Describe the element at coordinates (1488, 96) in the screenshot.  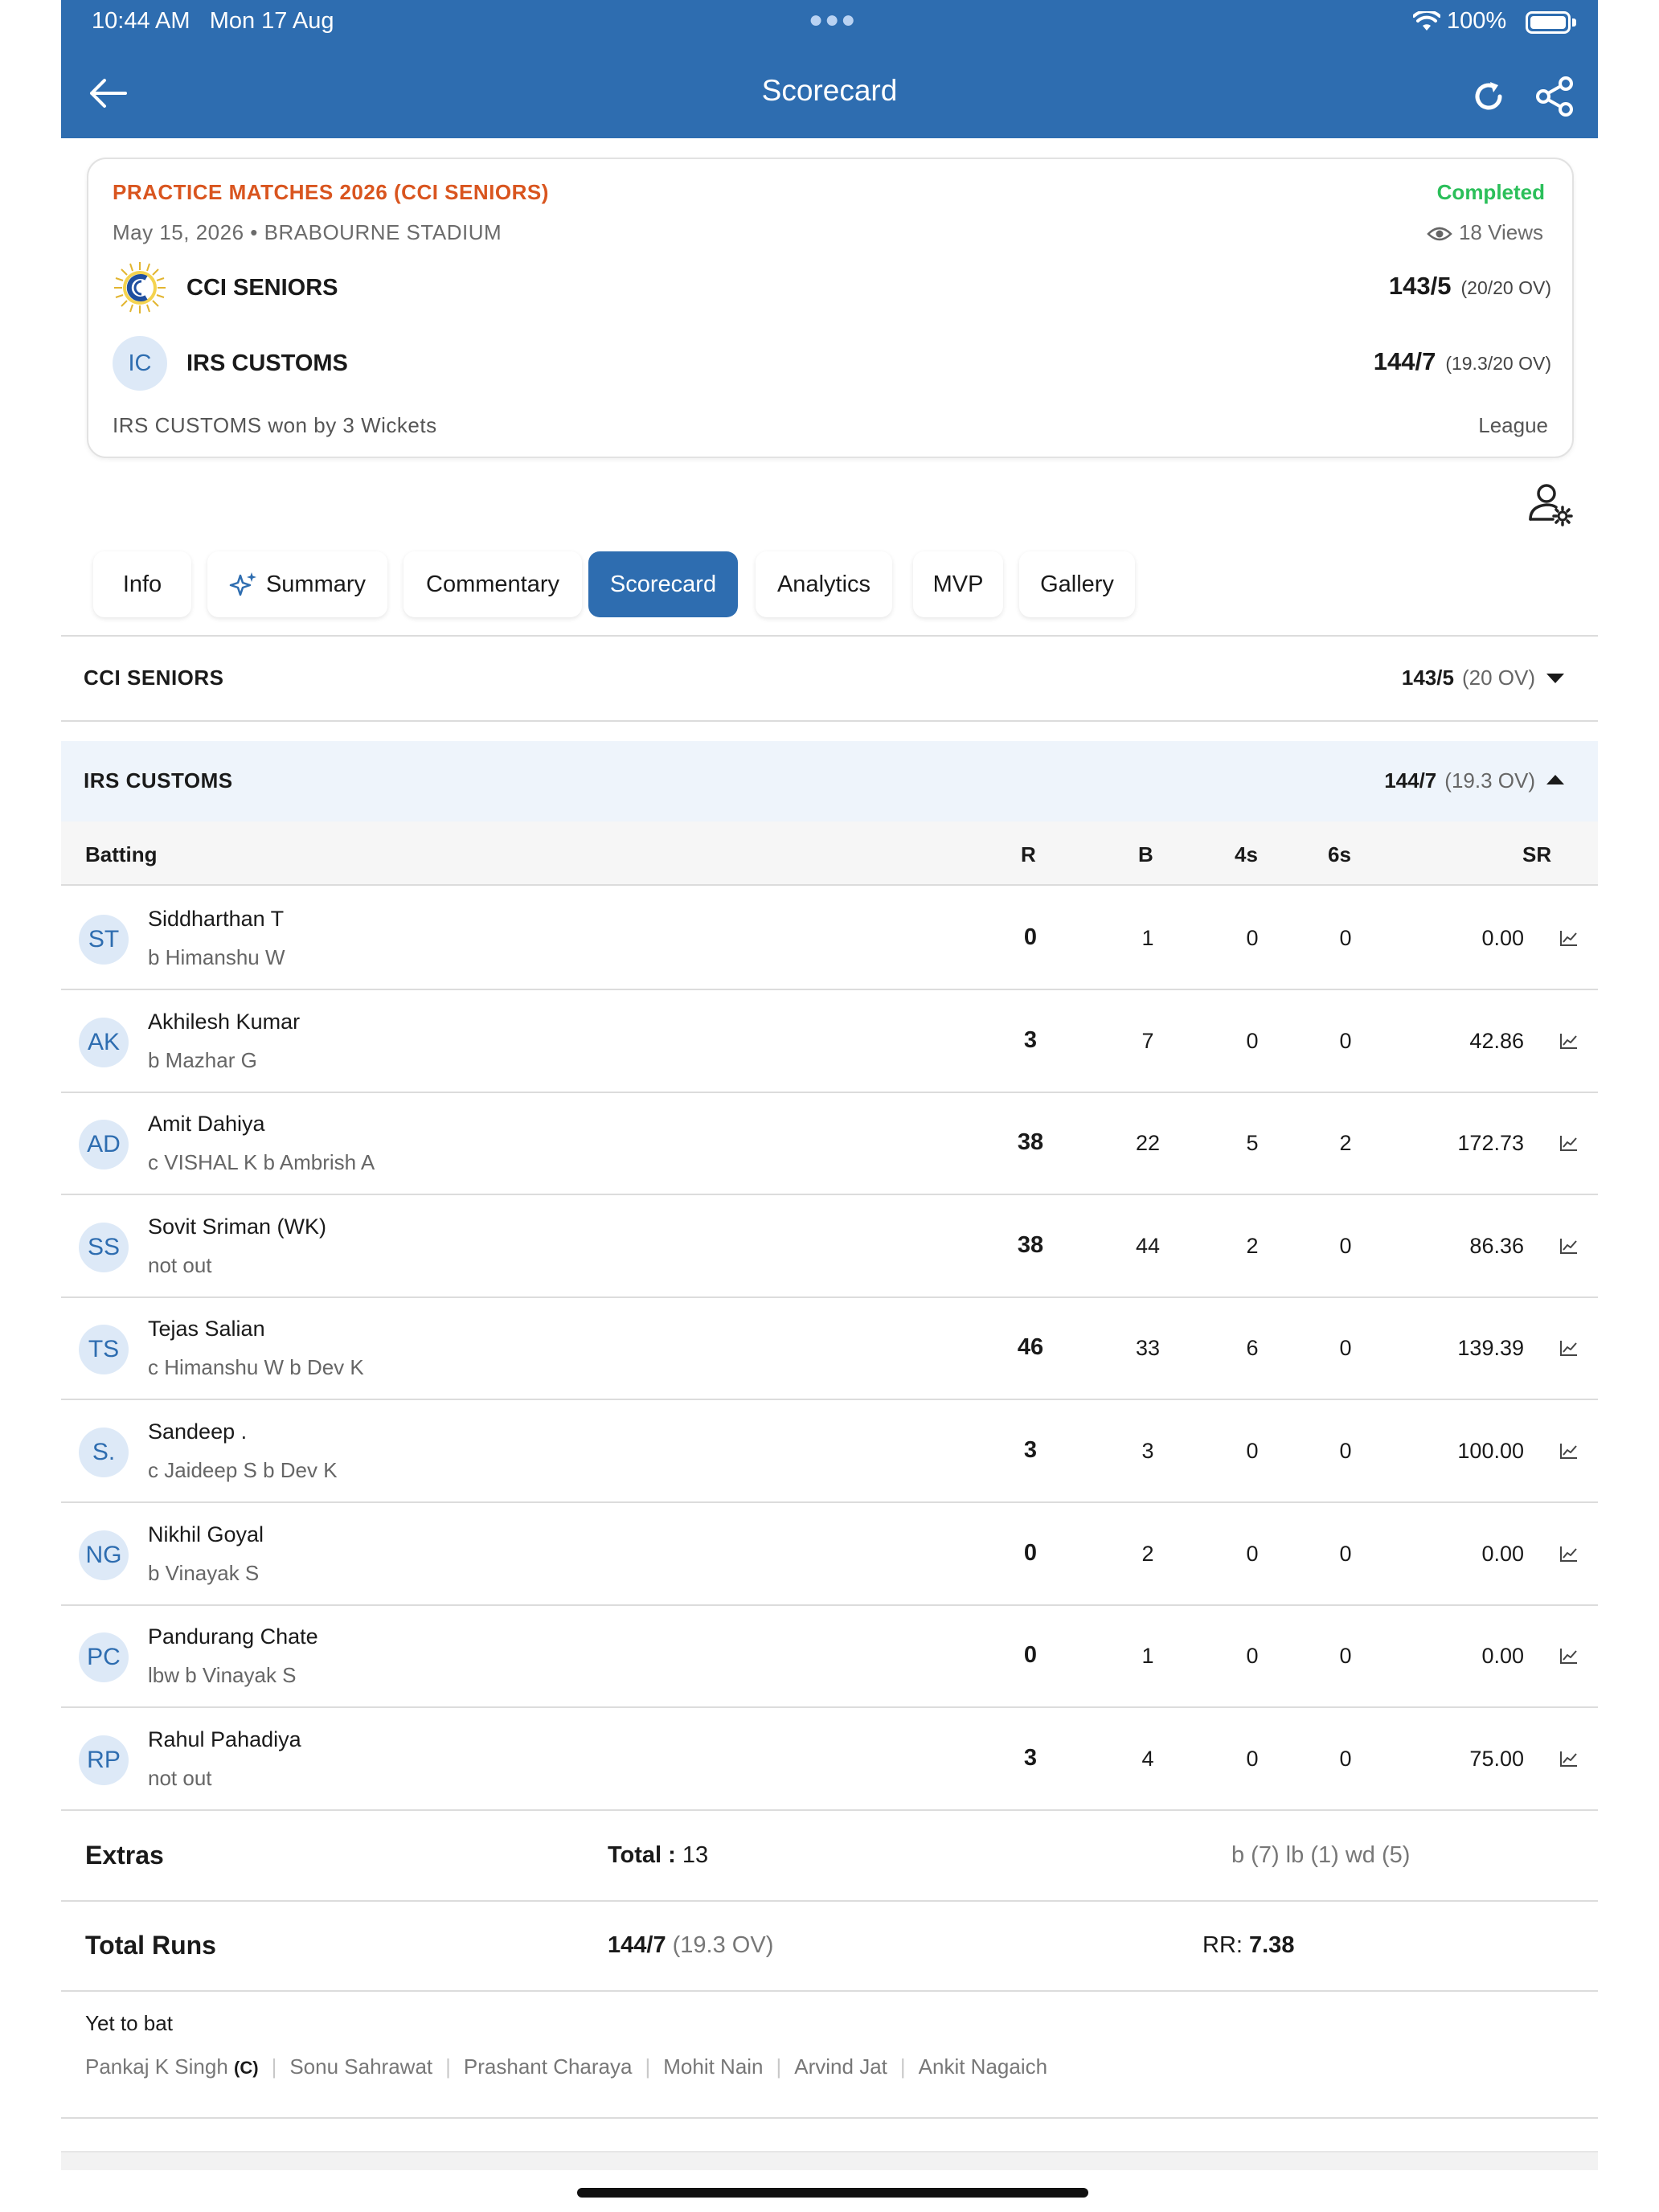
I see `refresh-icon` at that location.